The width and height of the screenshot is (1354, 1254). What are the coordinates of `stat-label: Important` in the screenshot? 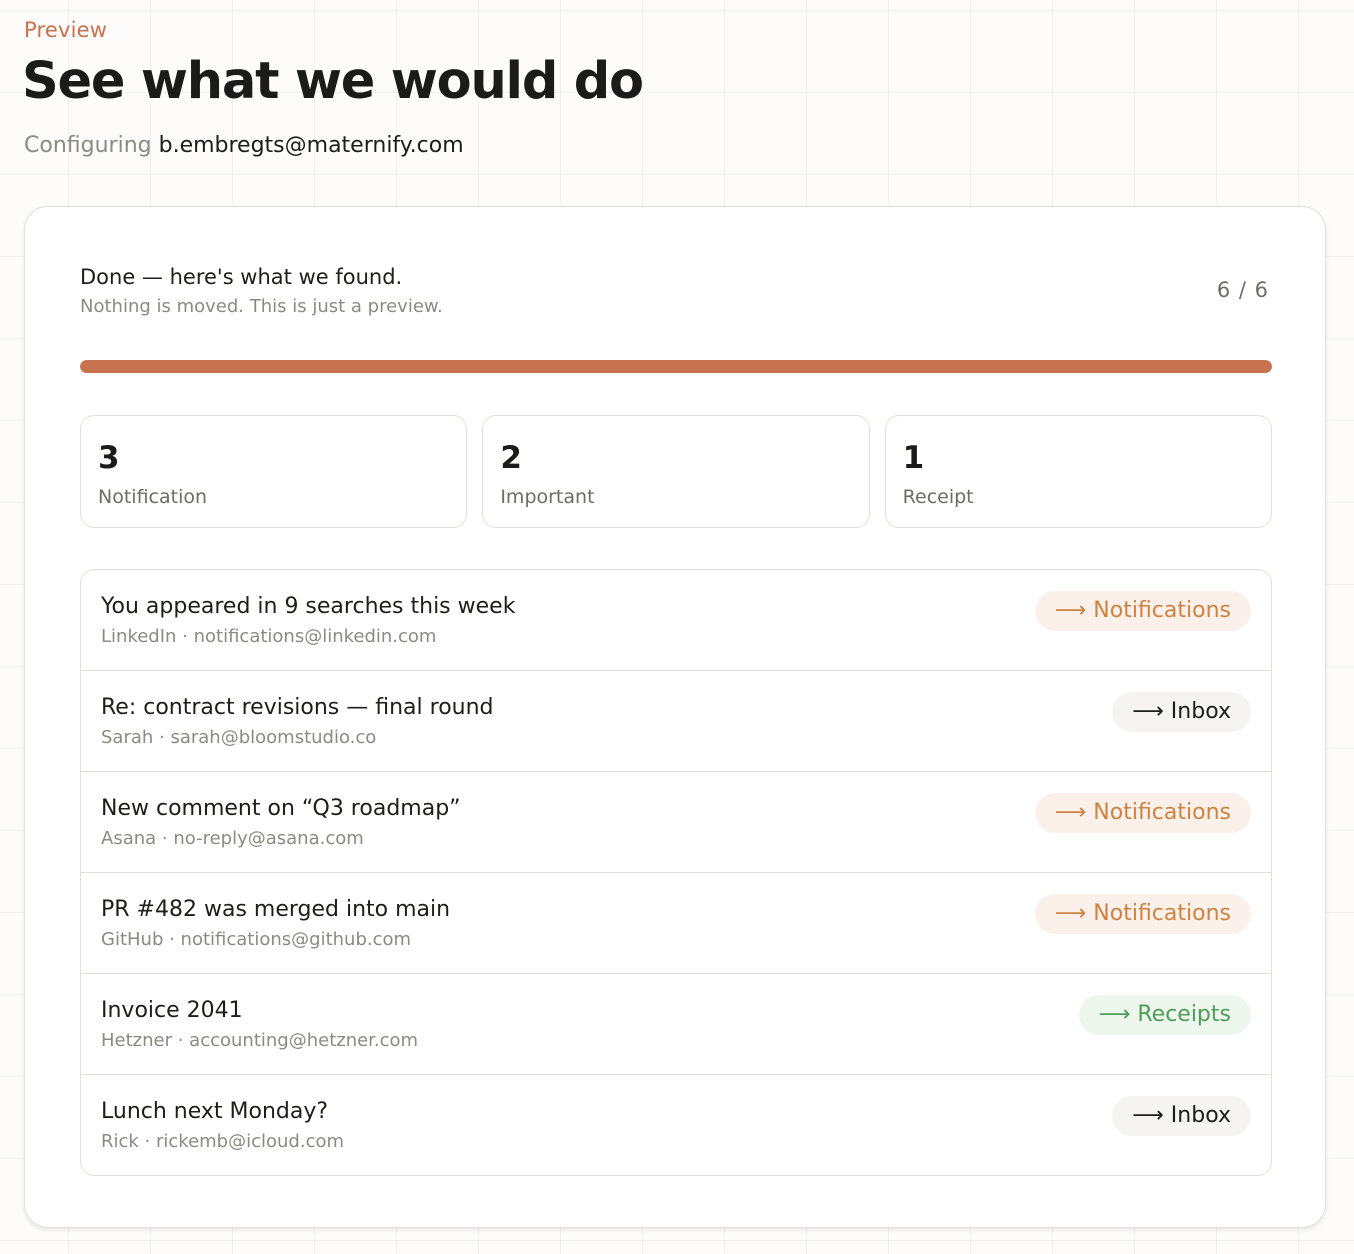 It's located at (547, 497).